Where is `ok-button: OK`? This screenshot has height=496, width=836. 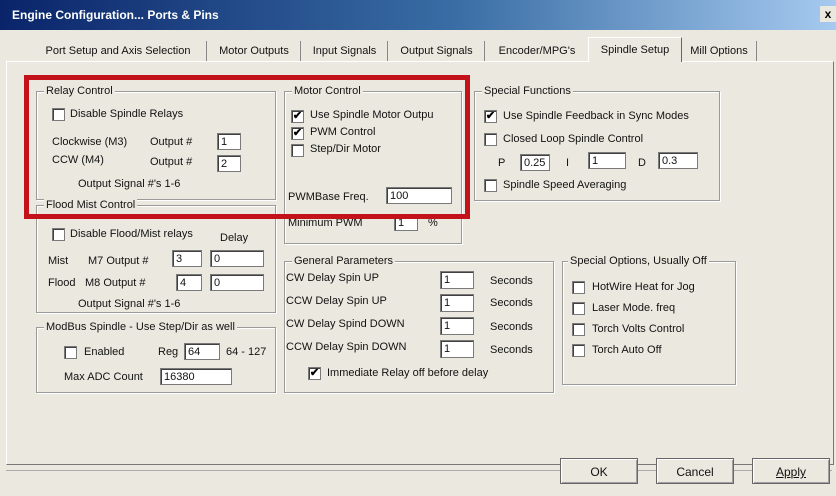 ok-button: OK is located at coordinates (599, 471).